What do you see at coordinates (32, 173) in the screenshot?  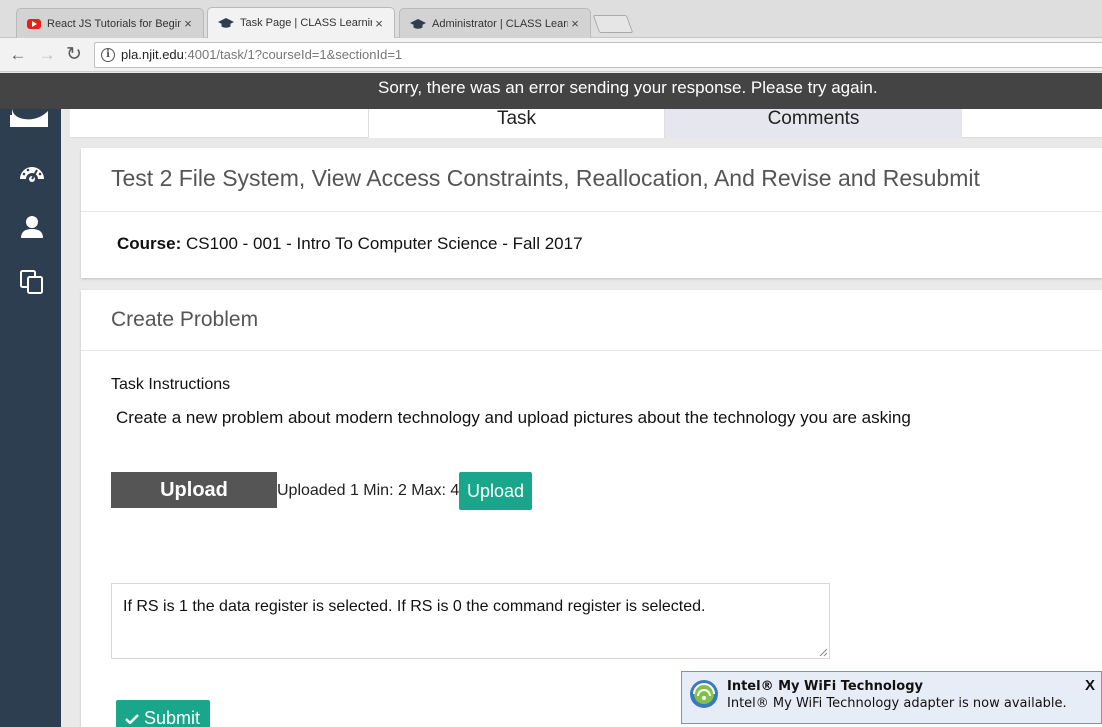 I see `dashboard-gauge-icon` at bounding box center [32, 173].